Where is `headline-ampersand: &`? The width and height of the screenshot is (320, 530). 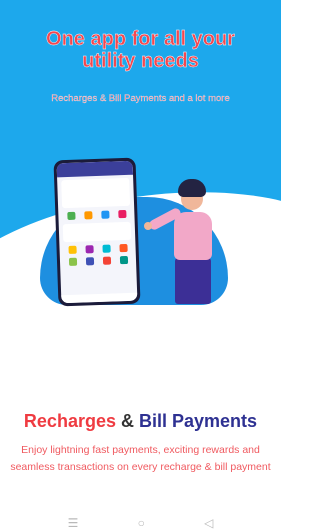
headline-ampersand: & is located at coordinates (127, 421).